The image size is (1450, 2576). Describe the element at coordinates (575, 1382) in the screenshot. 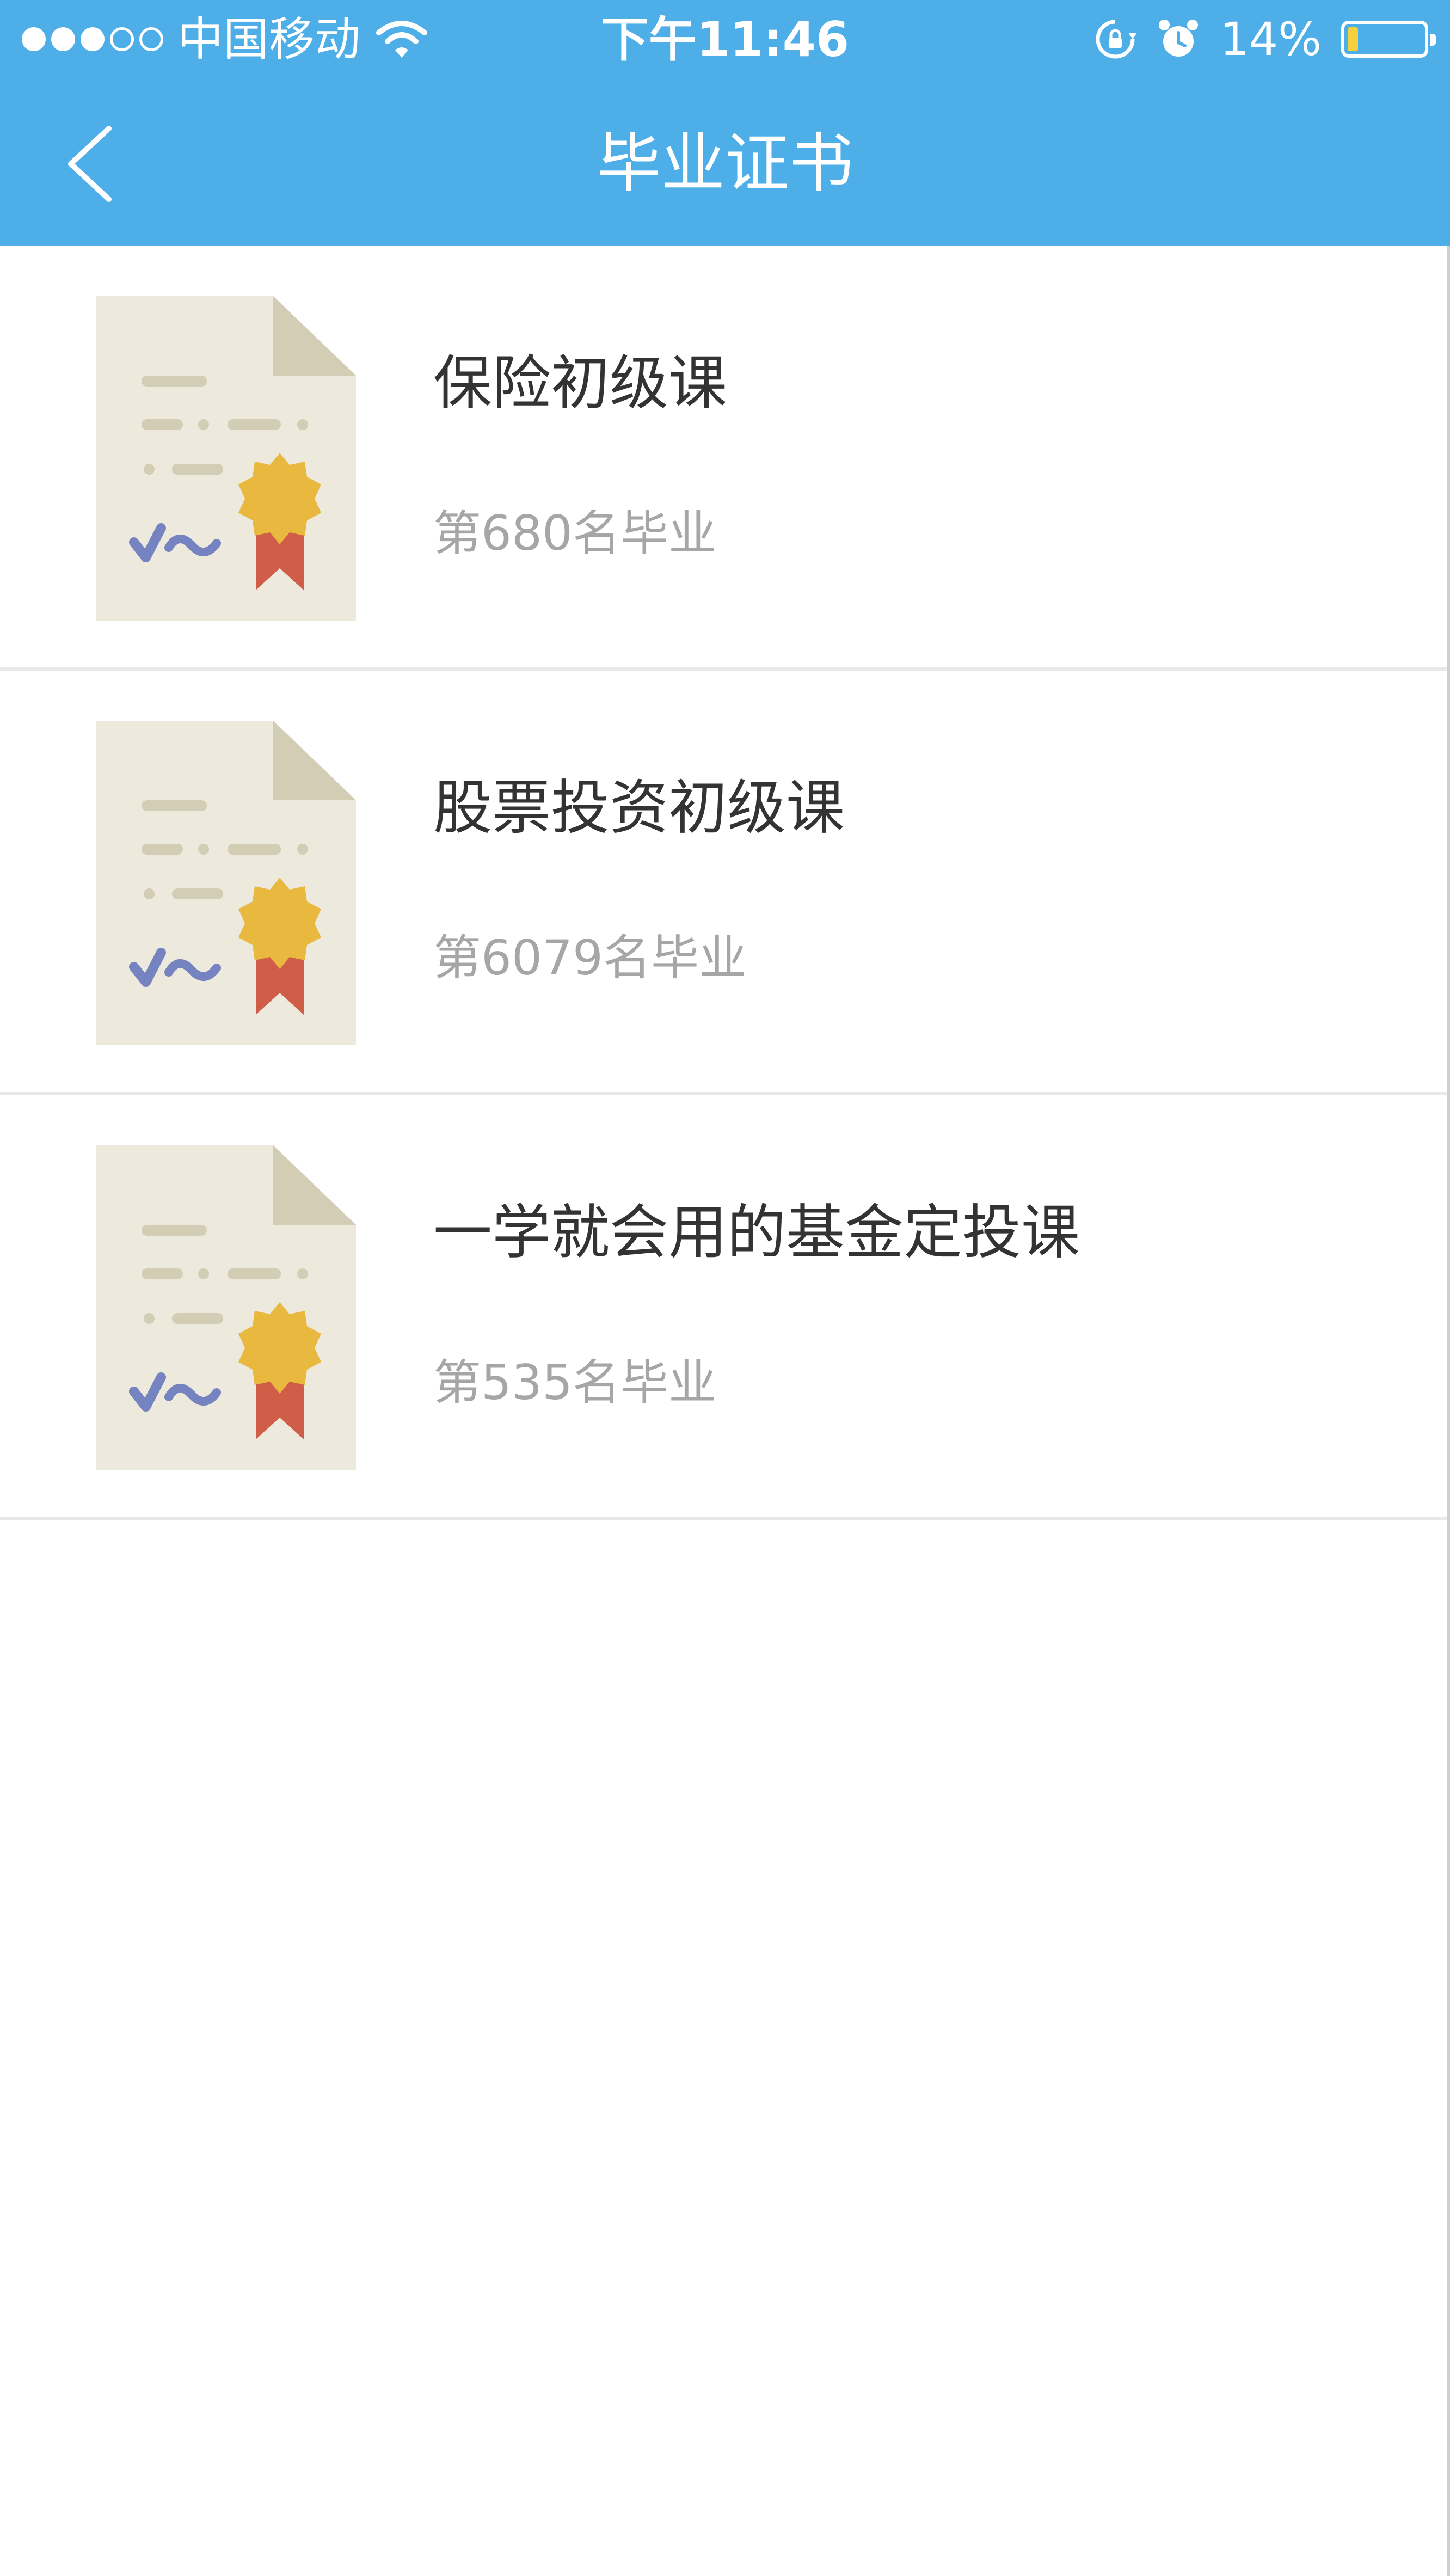

I see `graduation-rank: 第535名毕业` at that location.